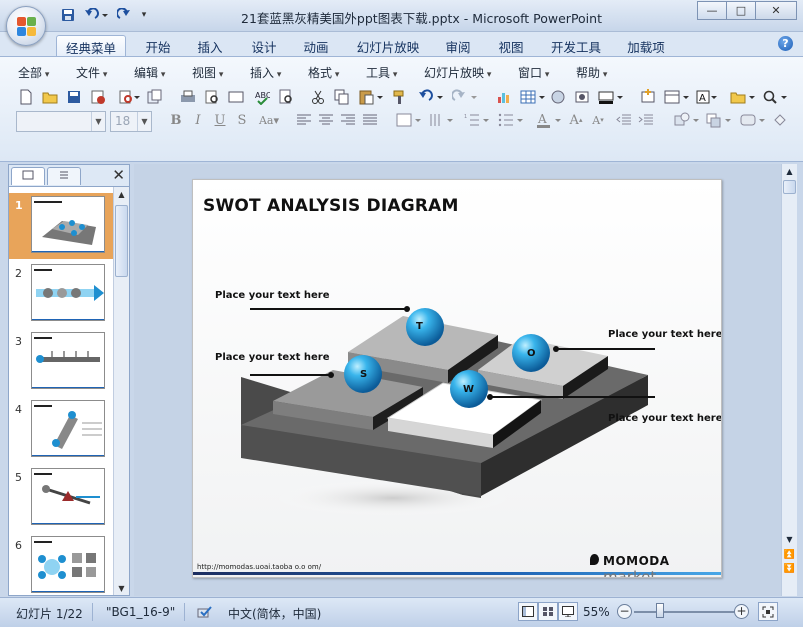 Image resolution: width=803 pixels, height=627 pixels. I want to click on fill-icon, so click(780, 120).